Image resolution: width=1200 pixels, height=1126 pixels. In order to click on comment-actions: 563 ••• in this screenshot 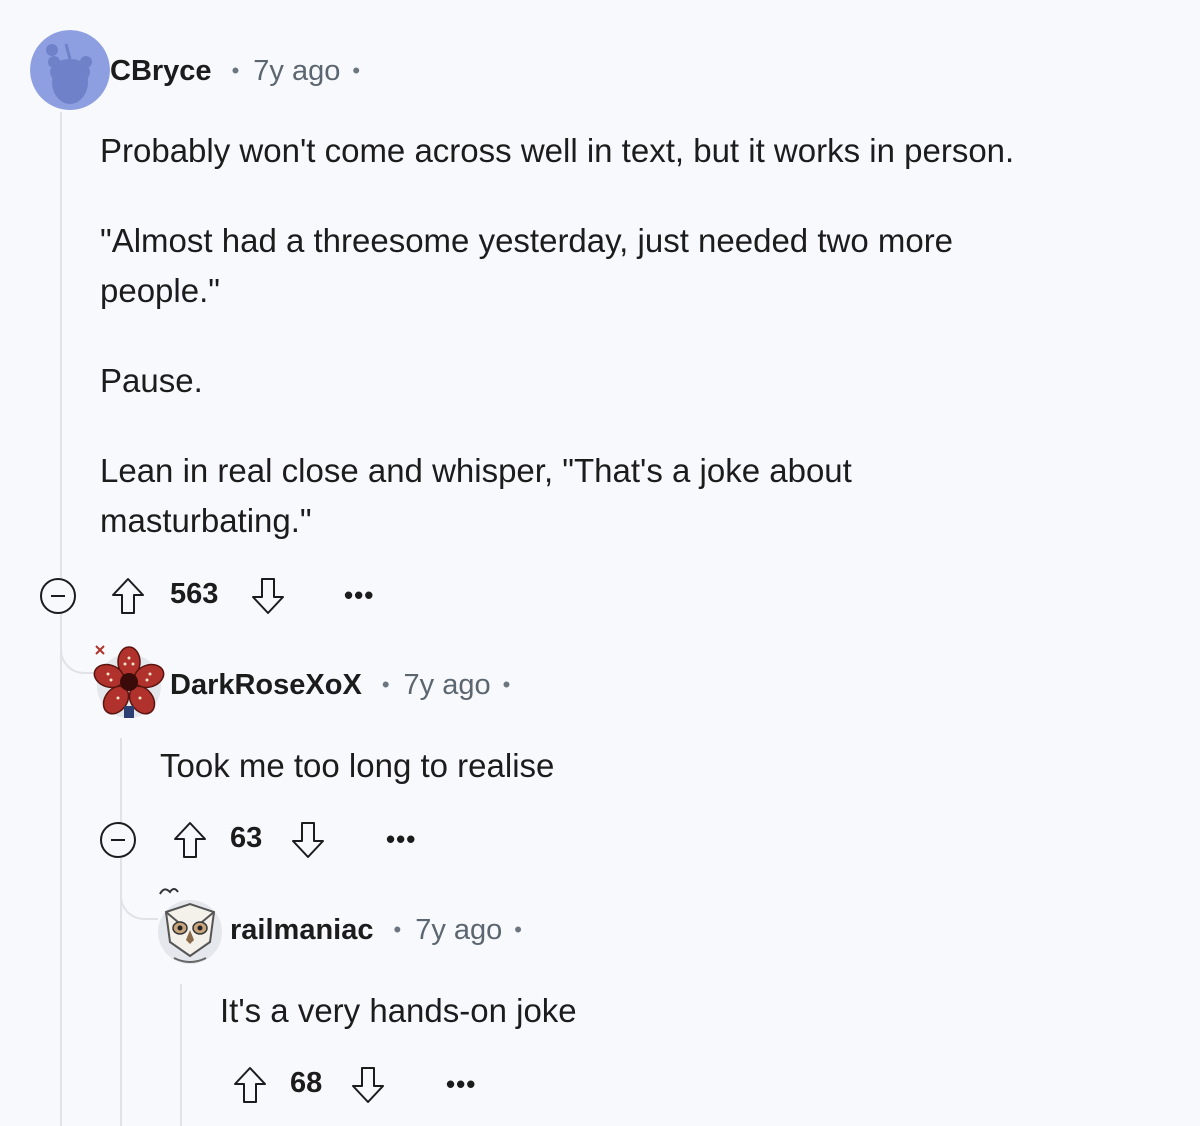, I will do `click(240, 596)`.